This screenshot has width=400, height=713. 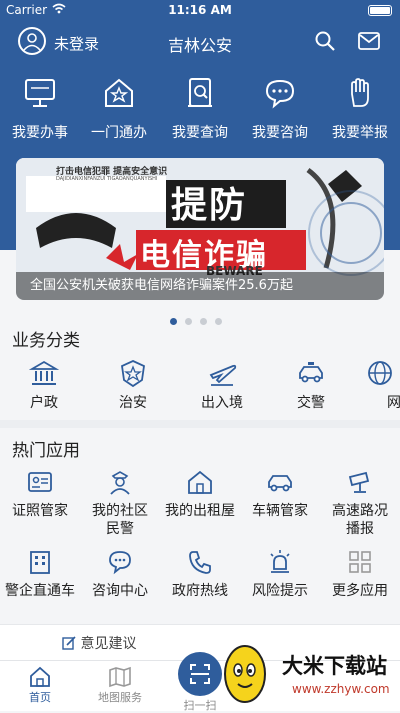 I want to click on quick-action-one-stop: 一门通办, so click(x=119, y=109).